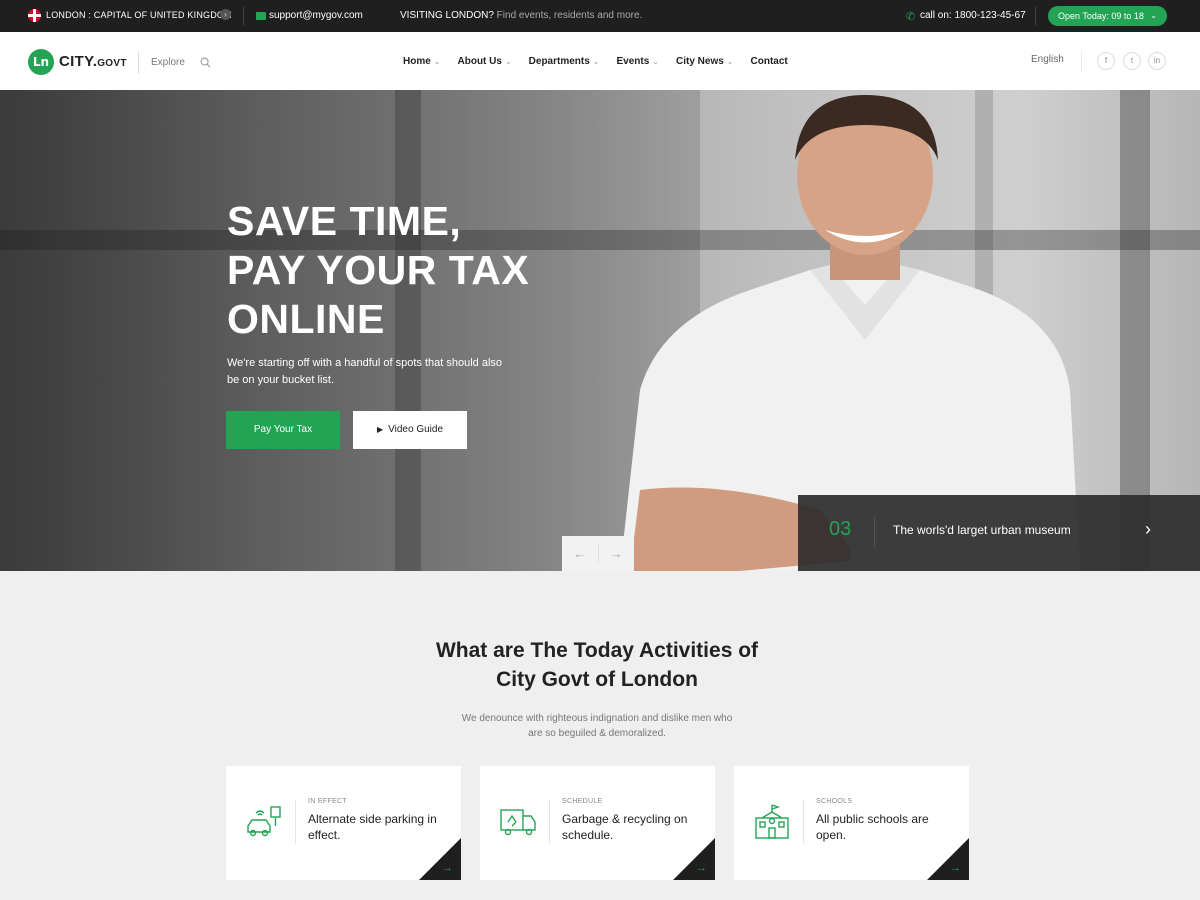  What do you see at coordinates (597, 679) in the screenshot?
I see `activities-title-line: City Govt of London` at bounding box center [597, 679].